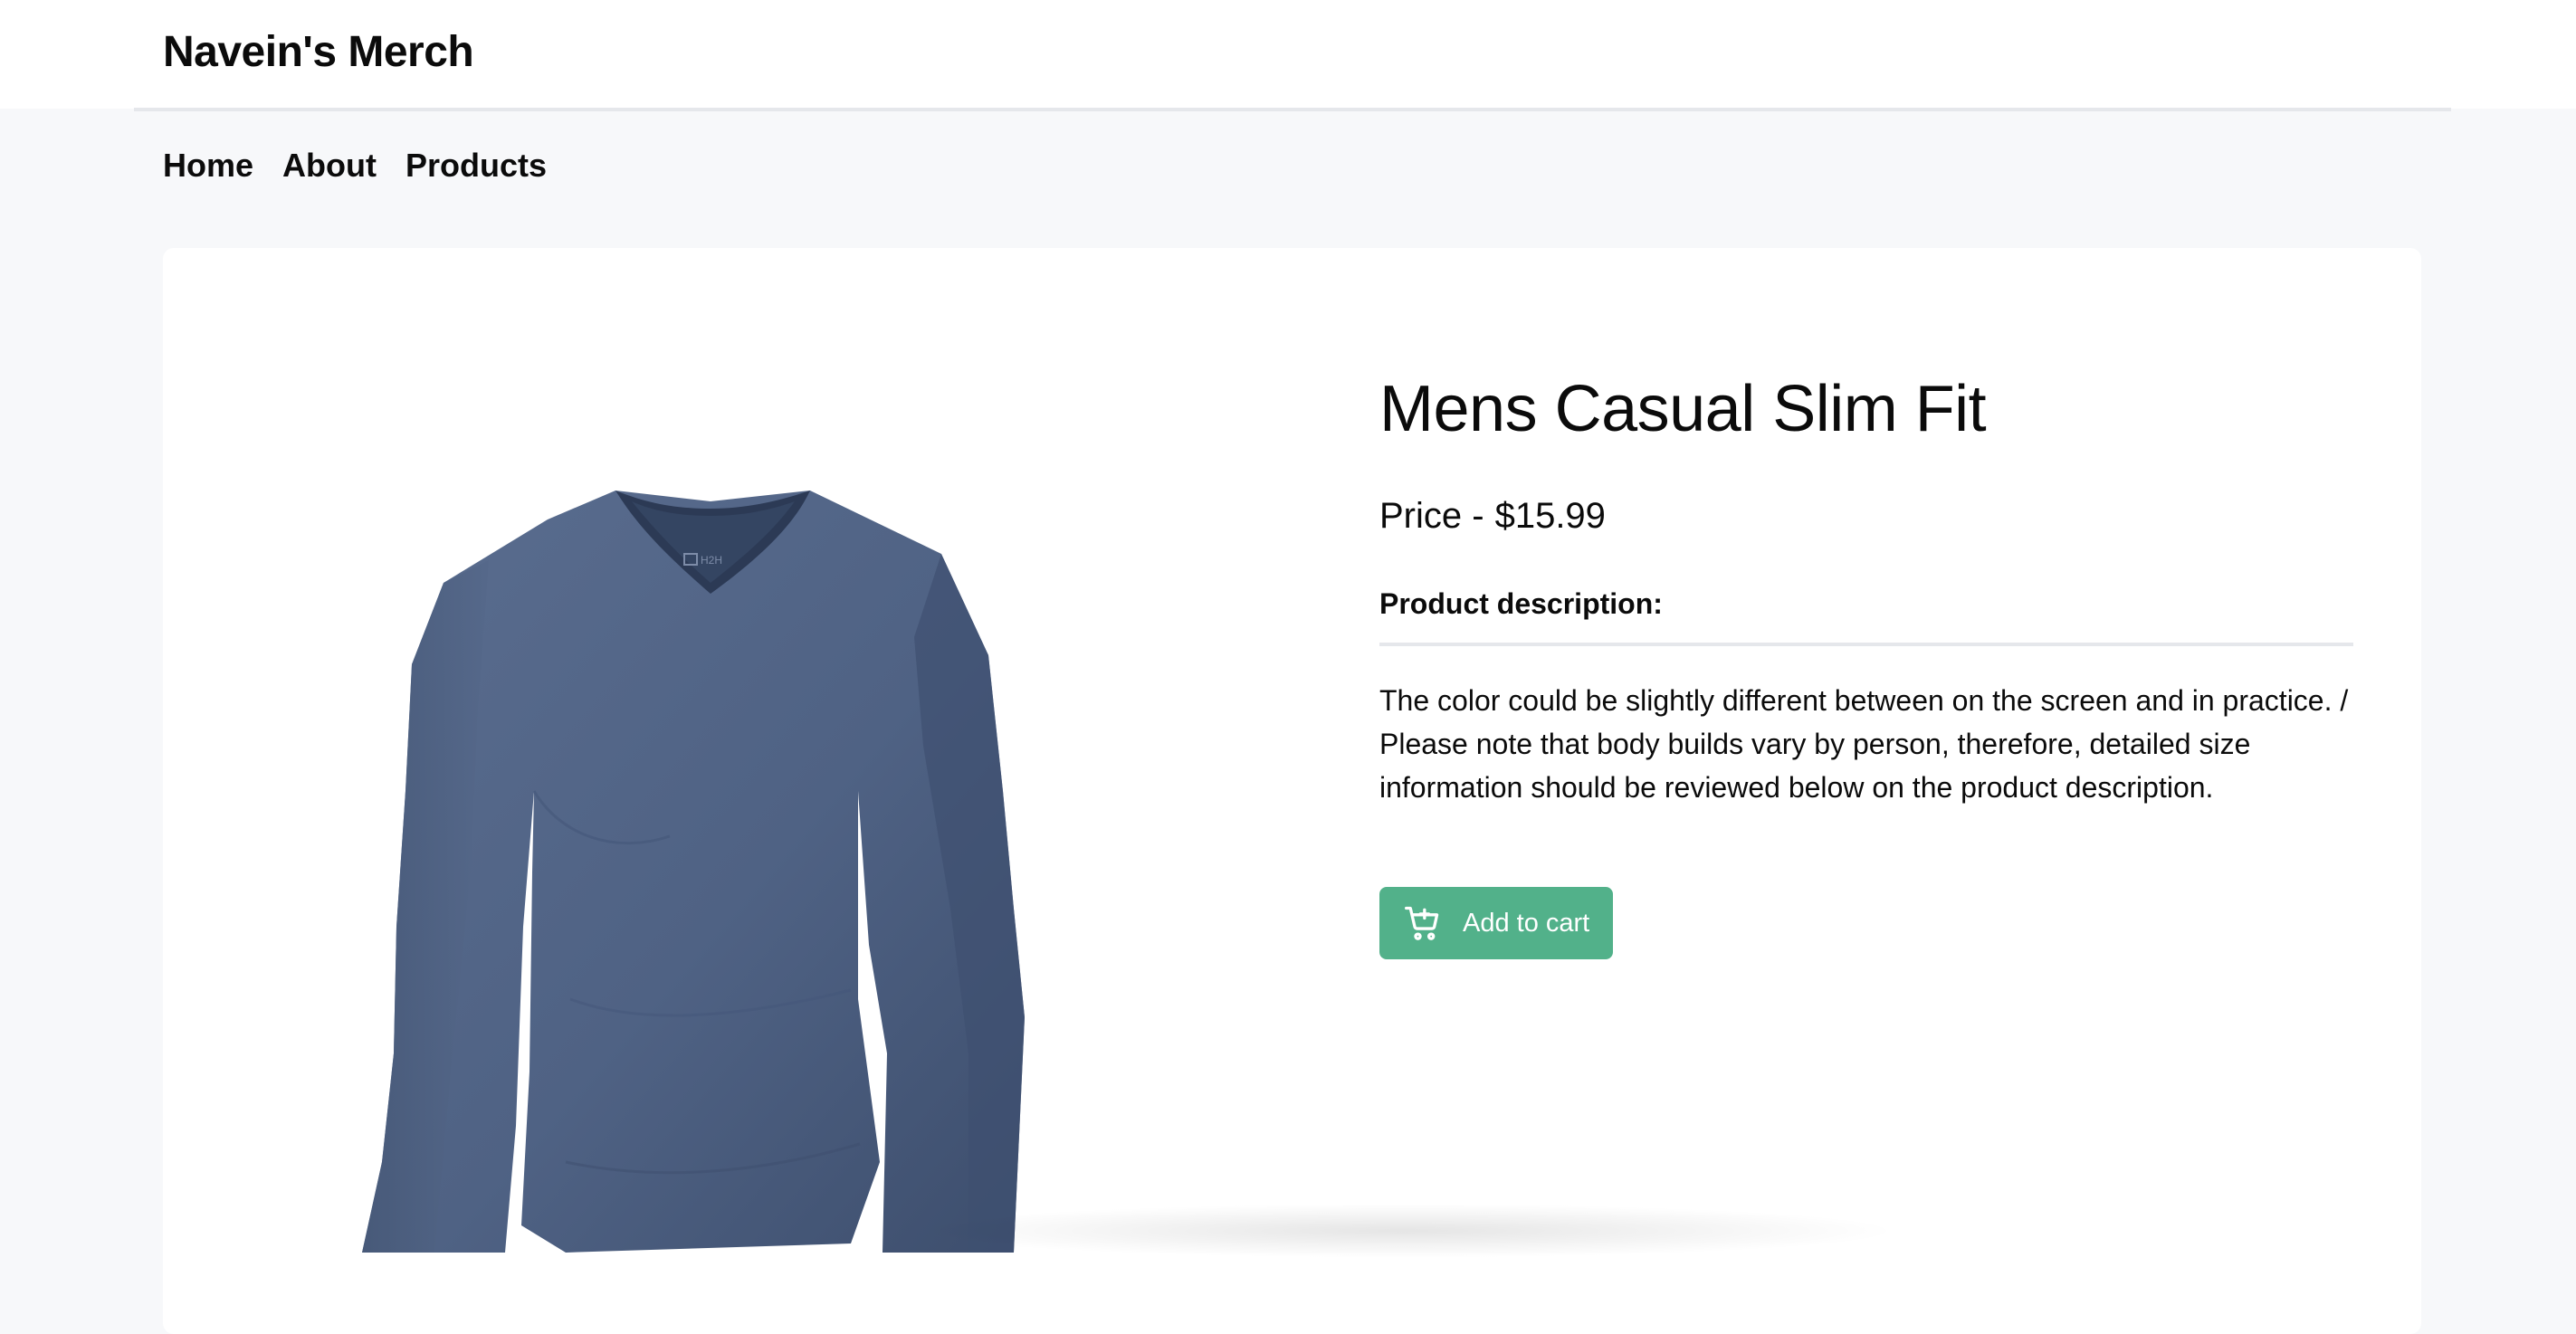 Image resolution: width=2576 pixels, height=1334 pixels. Describe the element at coordinates (711, 560) in the screenshot. I see `svg-text: H2H` at that location.